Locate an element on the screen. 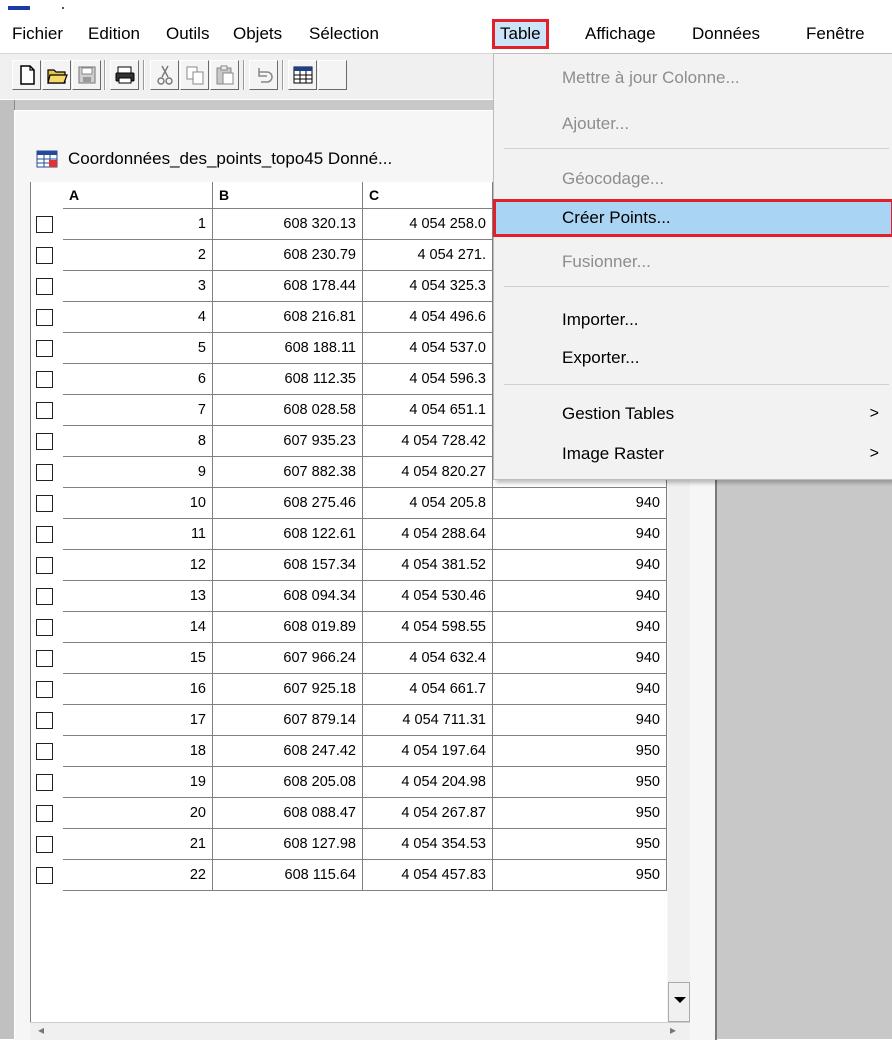 The image size is (892, 1040). menu-donnees: Données is located at coordinates (726, 34).